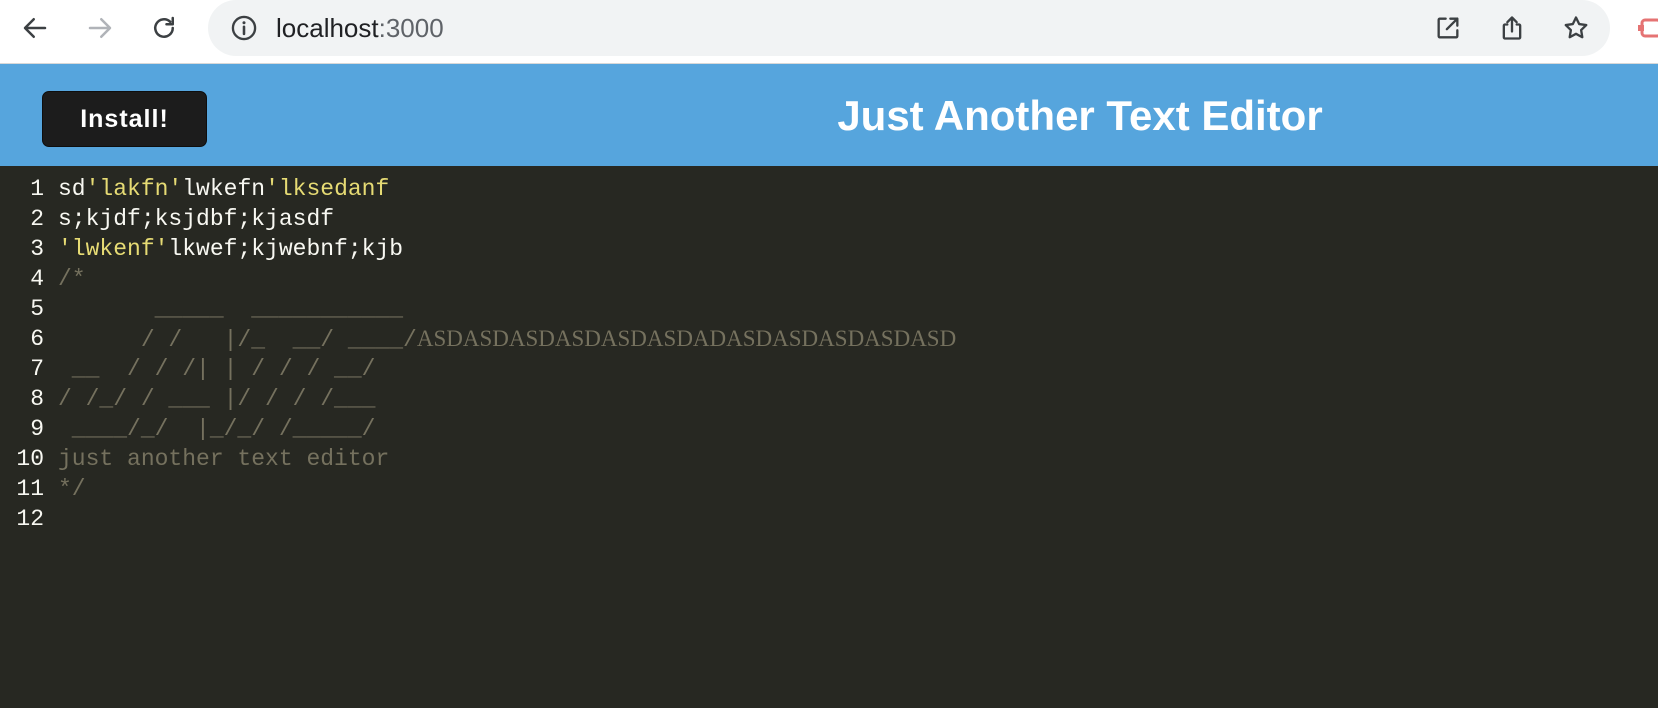 The height and width of the screenshot is (708, 1658). I want to click on editor-line: 1 sd'lakfn'lwkefn'lksedanf, so click(829, 189).